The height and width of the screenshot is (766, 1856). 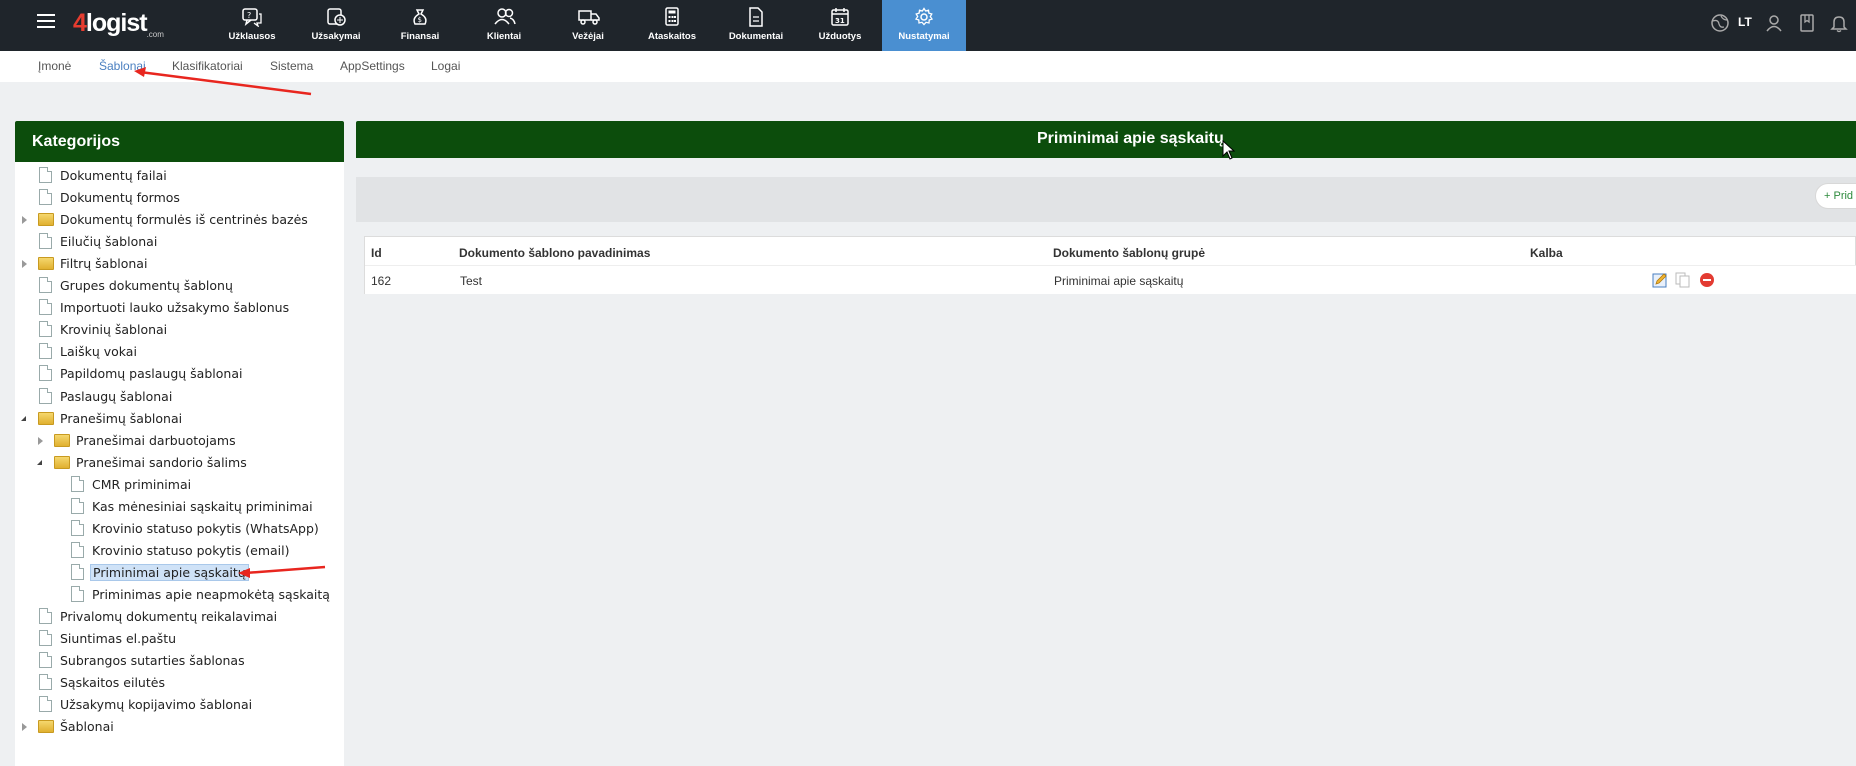 I want to click on column-header-id: Id, so click(x=376, y=253).